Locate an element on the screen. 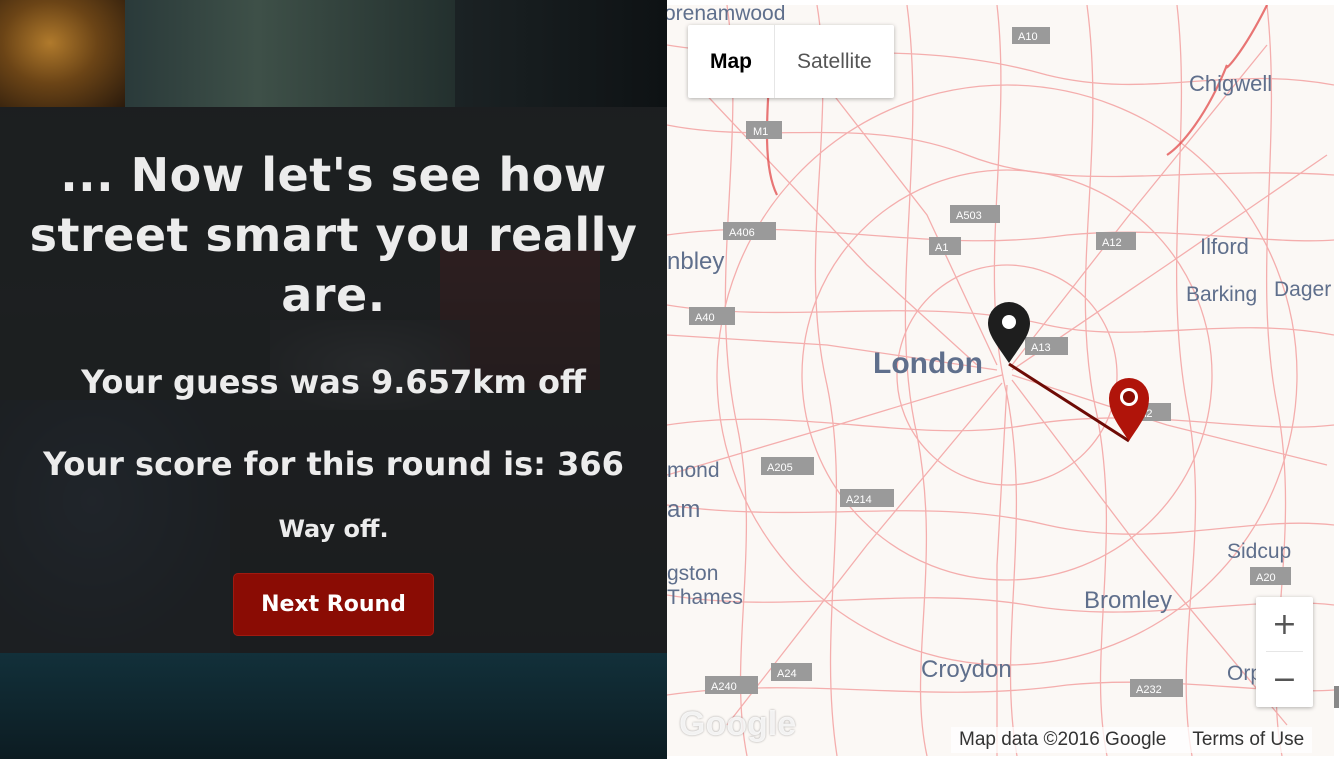 The width and height of the screenshot is (1341, 759). place-label: orenamwood is located at coordinates (726, 15).